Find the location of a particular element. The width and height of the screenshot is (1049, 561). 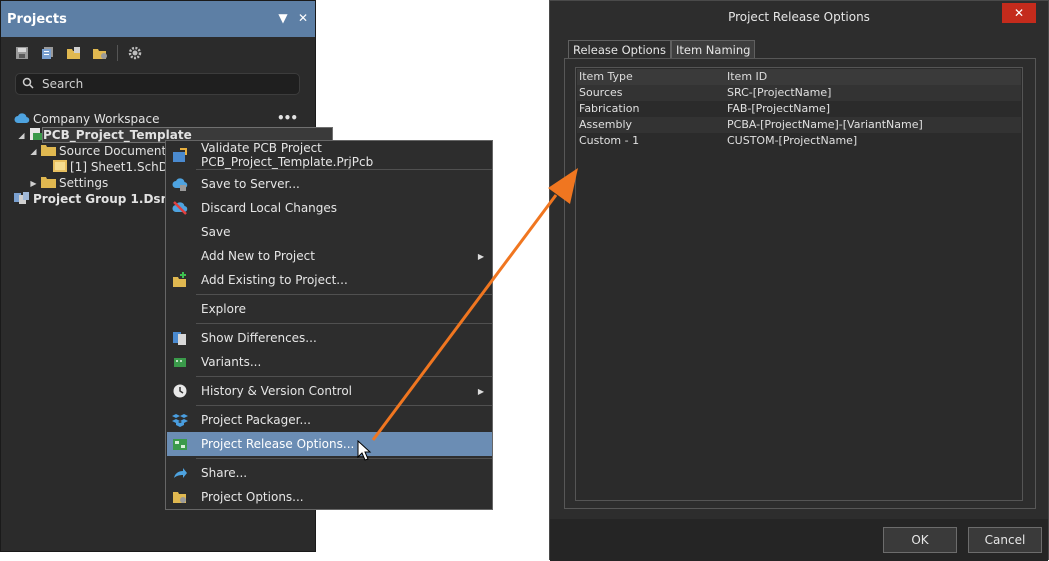

search-input is located at coordinates (160, 84).